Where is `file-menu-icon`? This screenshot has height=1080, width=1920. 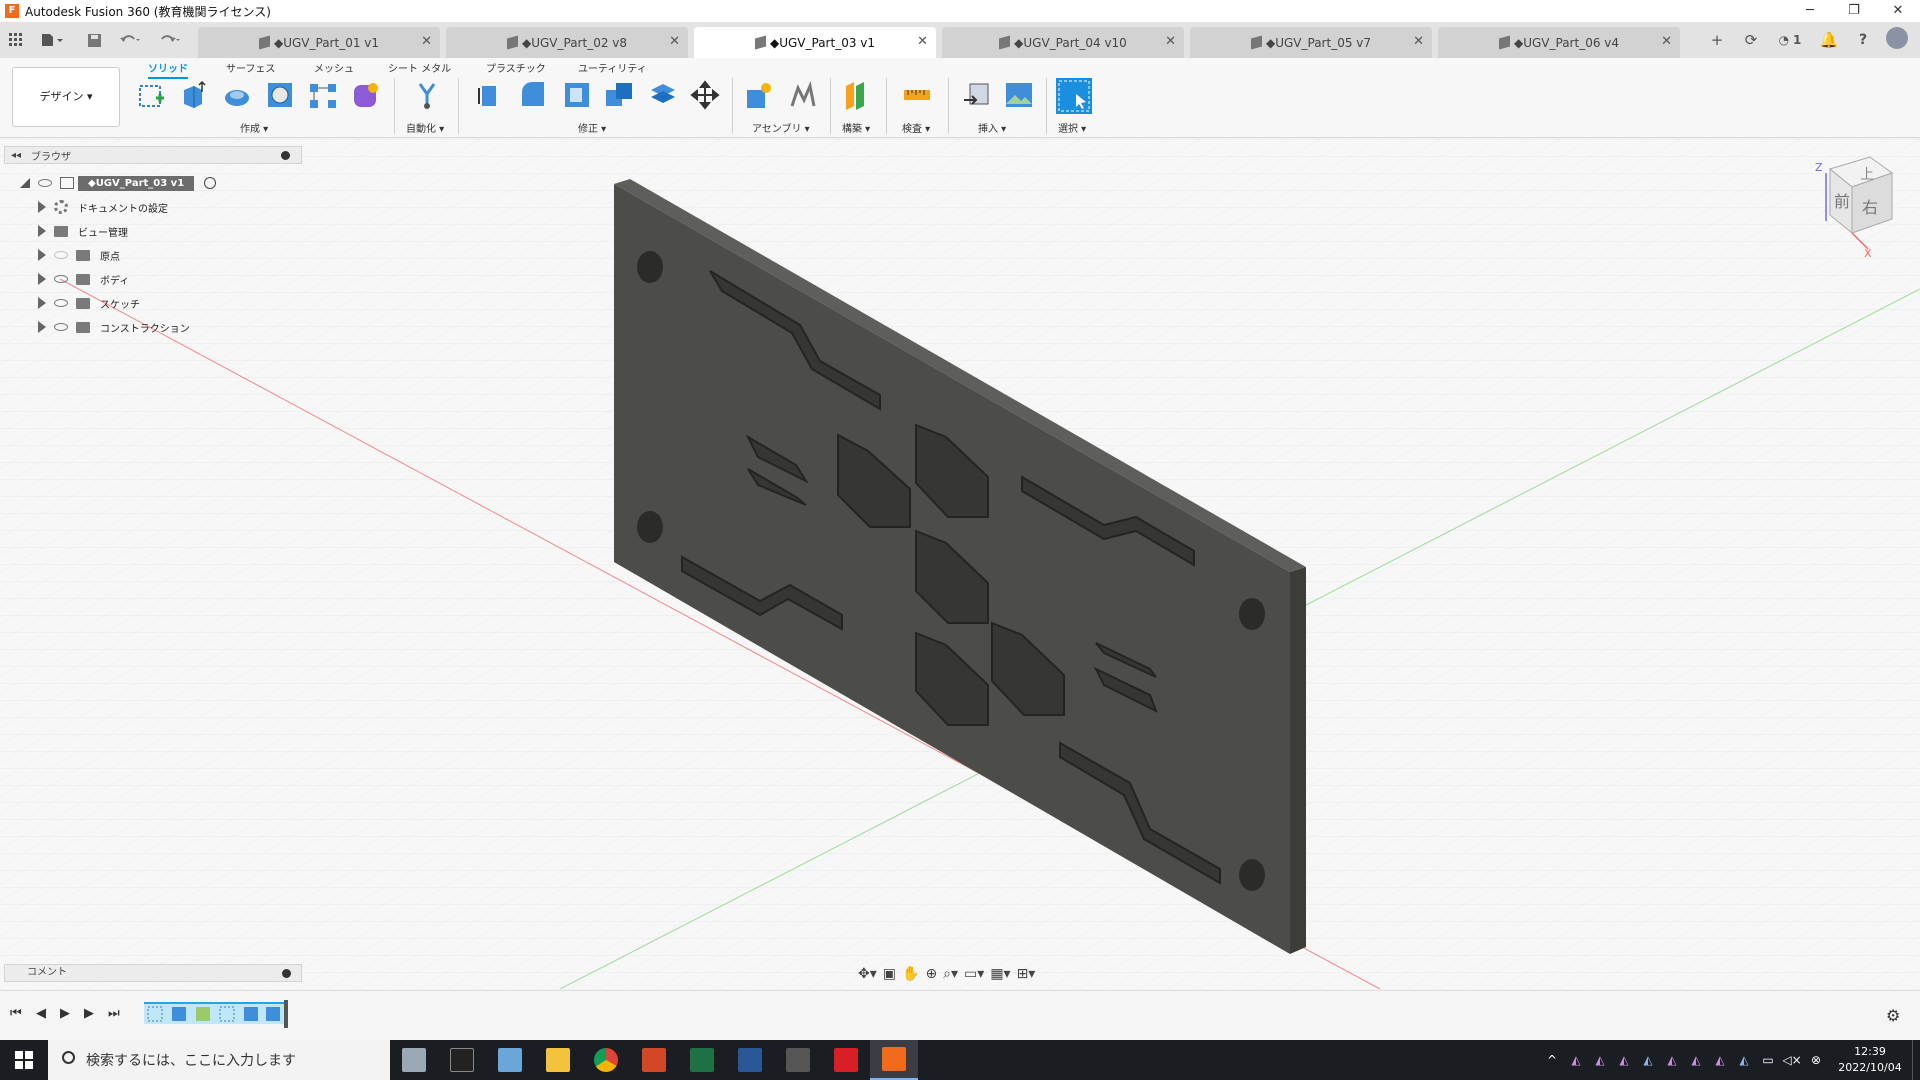 file-menu-icon is located at coordinates (52, 40).